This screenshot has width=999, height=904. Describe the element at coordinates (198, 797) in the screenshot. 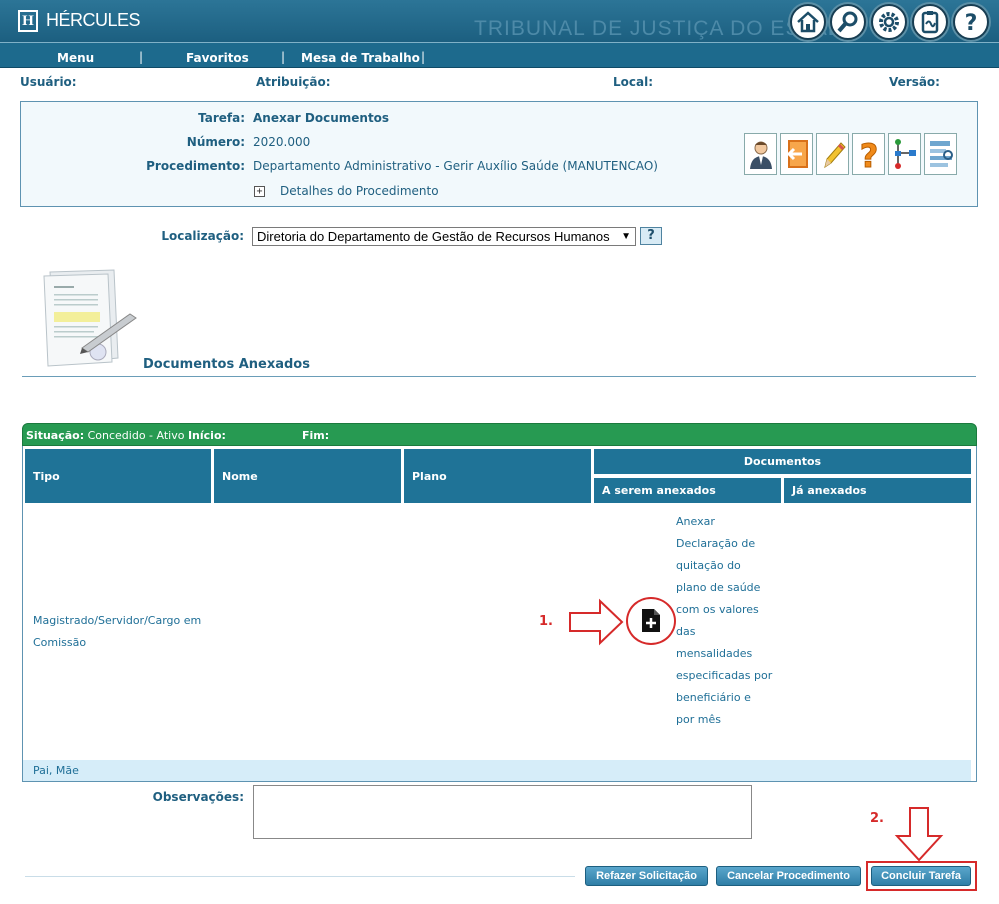

I see `observations-label: Observações:` at that location.